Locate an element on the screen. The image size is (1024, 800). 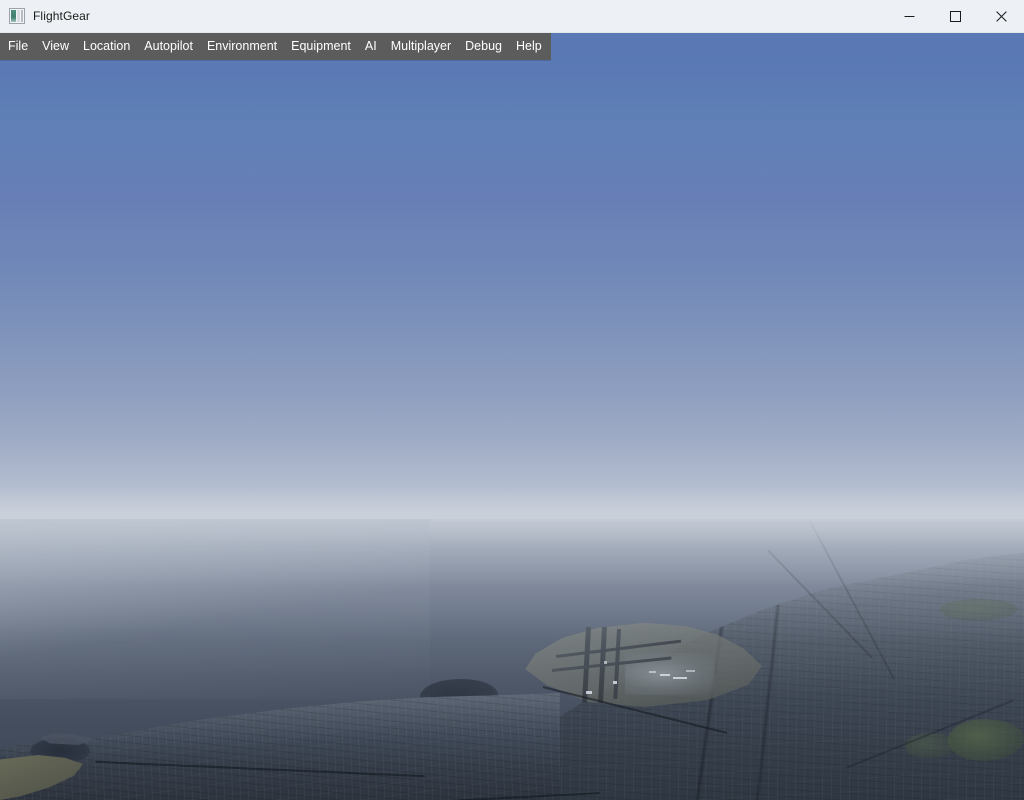
minimize-button is located at coordinates (909, 16).